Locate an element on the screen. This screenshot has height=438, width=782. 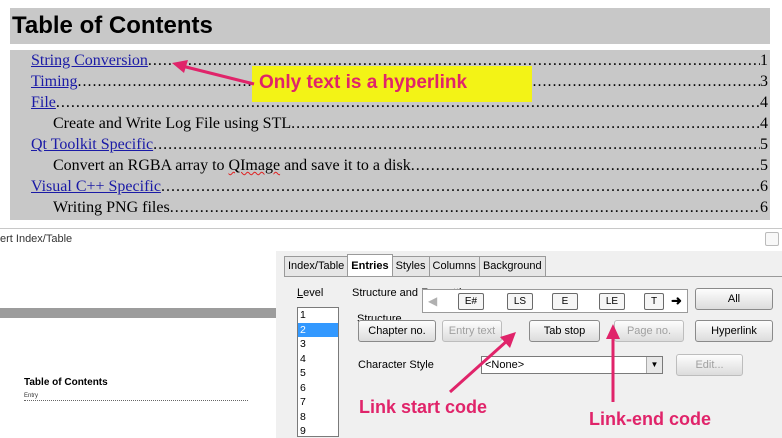
toc-entry-link: Qt Toolkit Specific is located at coordinates (92, 145).